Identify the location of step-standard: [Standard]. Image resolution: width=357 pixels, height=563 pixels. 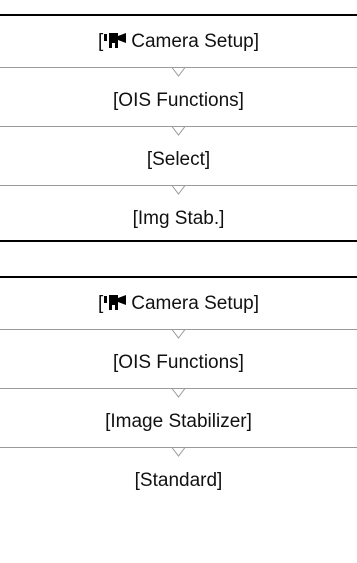
(178, 480).